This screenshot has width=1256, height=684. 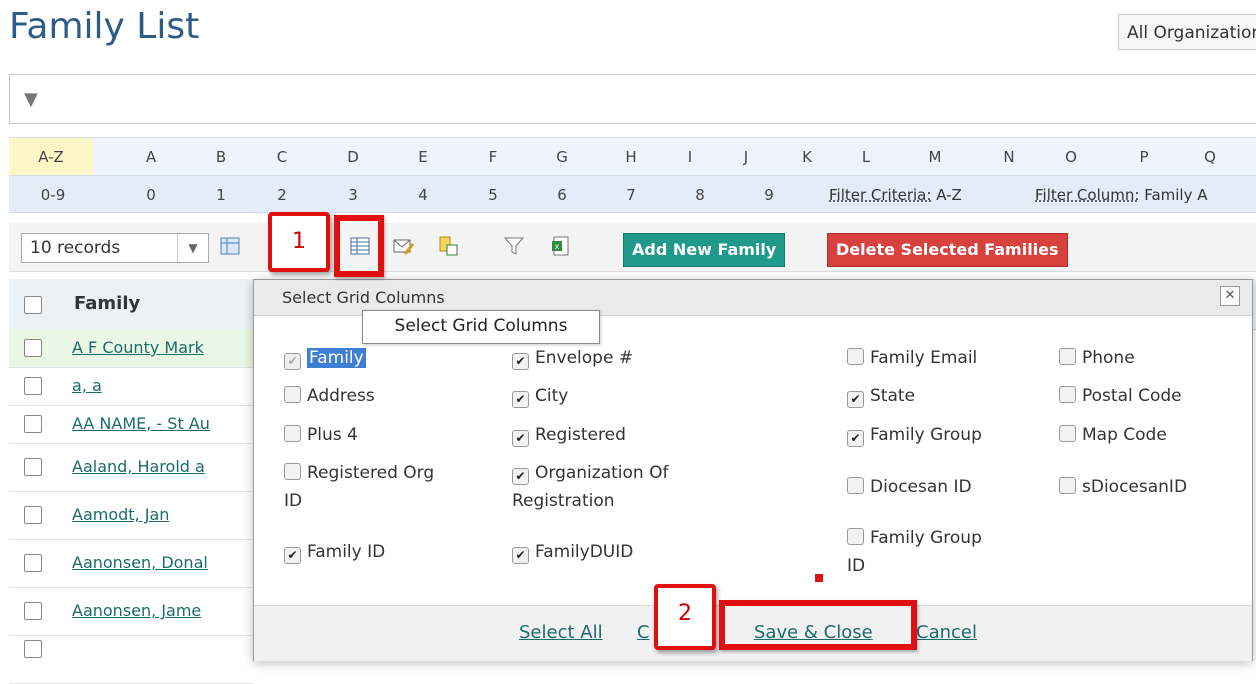 What do you see at coordinates (321, 435) in the screenshot?
I see `column-option: Plus 4` at bounding box center [321, 435].